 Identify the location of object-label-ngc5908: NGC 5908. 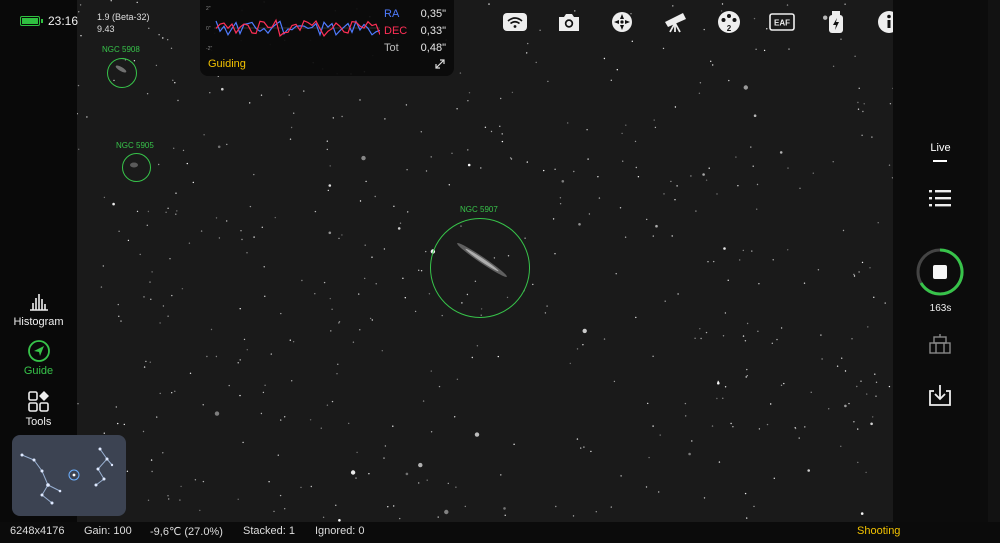
(121, 49).